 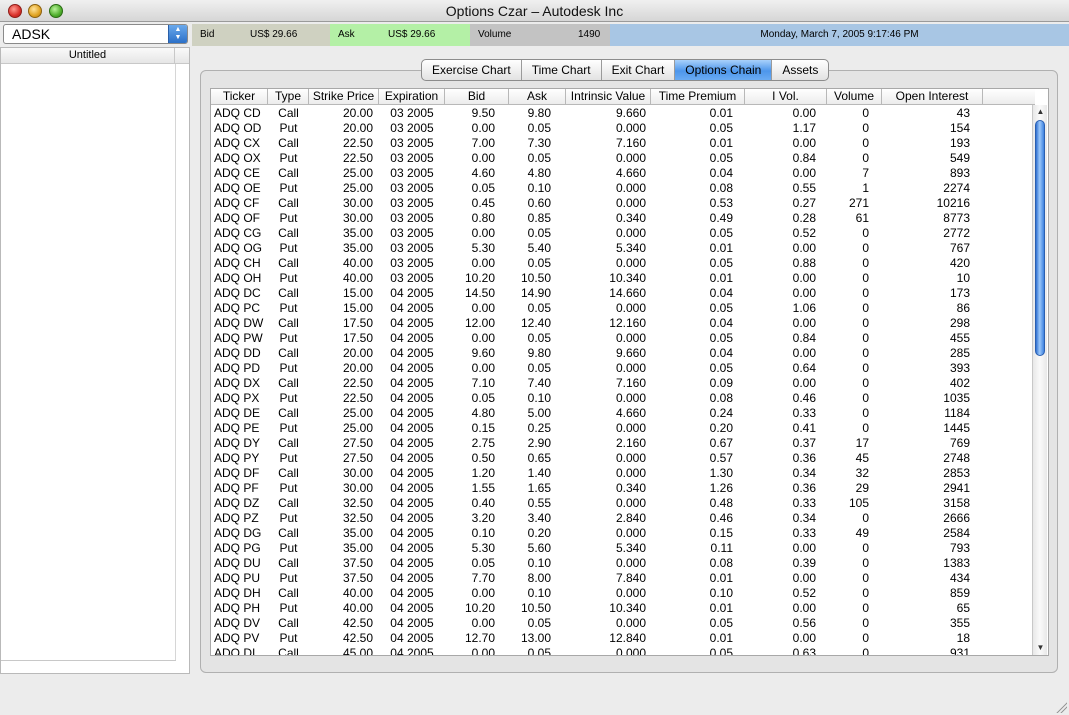 What do you see at coordinates (1009, 97) in the screenshot?
I see `column-header-filler` at bounding box center [1009, 97].